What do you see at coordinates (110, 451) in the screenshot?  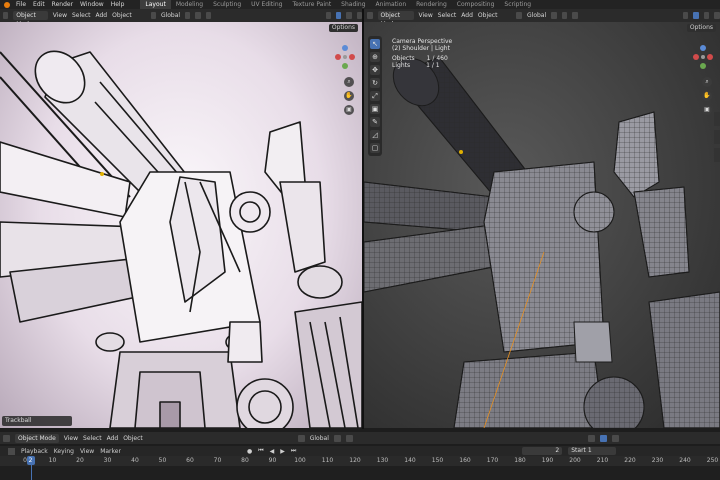 I see `marker-menu: Marker` at bounding box center [110, 451].